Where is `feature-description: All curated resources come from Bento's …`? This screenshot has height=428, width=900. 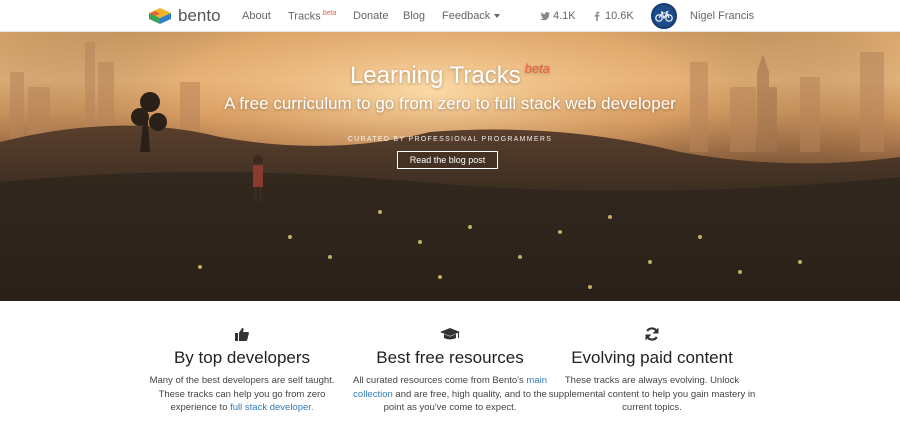
feature-description: All curated resources come from Bento's … is located at coordinates (450, 394).